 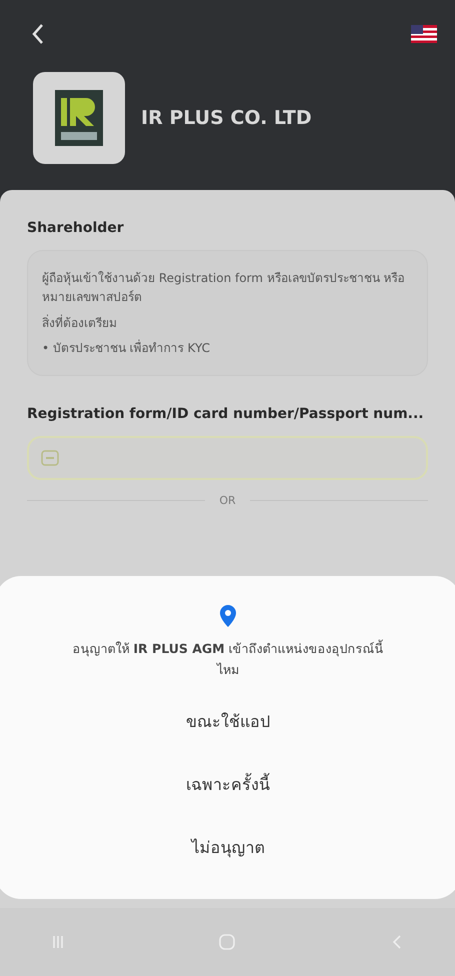 What do you see at coordinates (227, 942) in the screenshot?
I see `home-icon` at bounding box center [227, 942].